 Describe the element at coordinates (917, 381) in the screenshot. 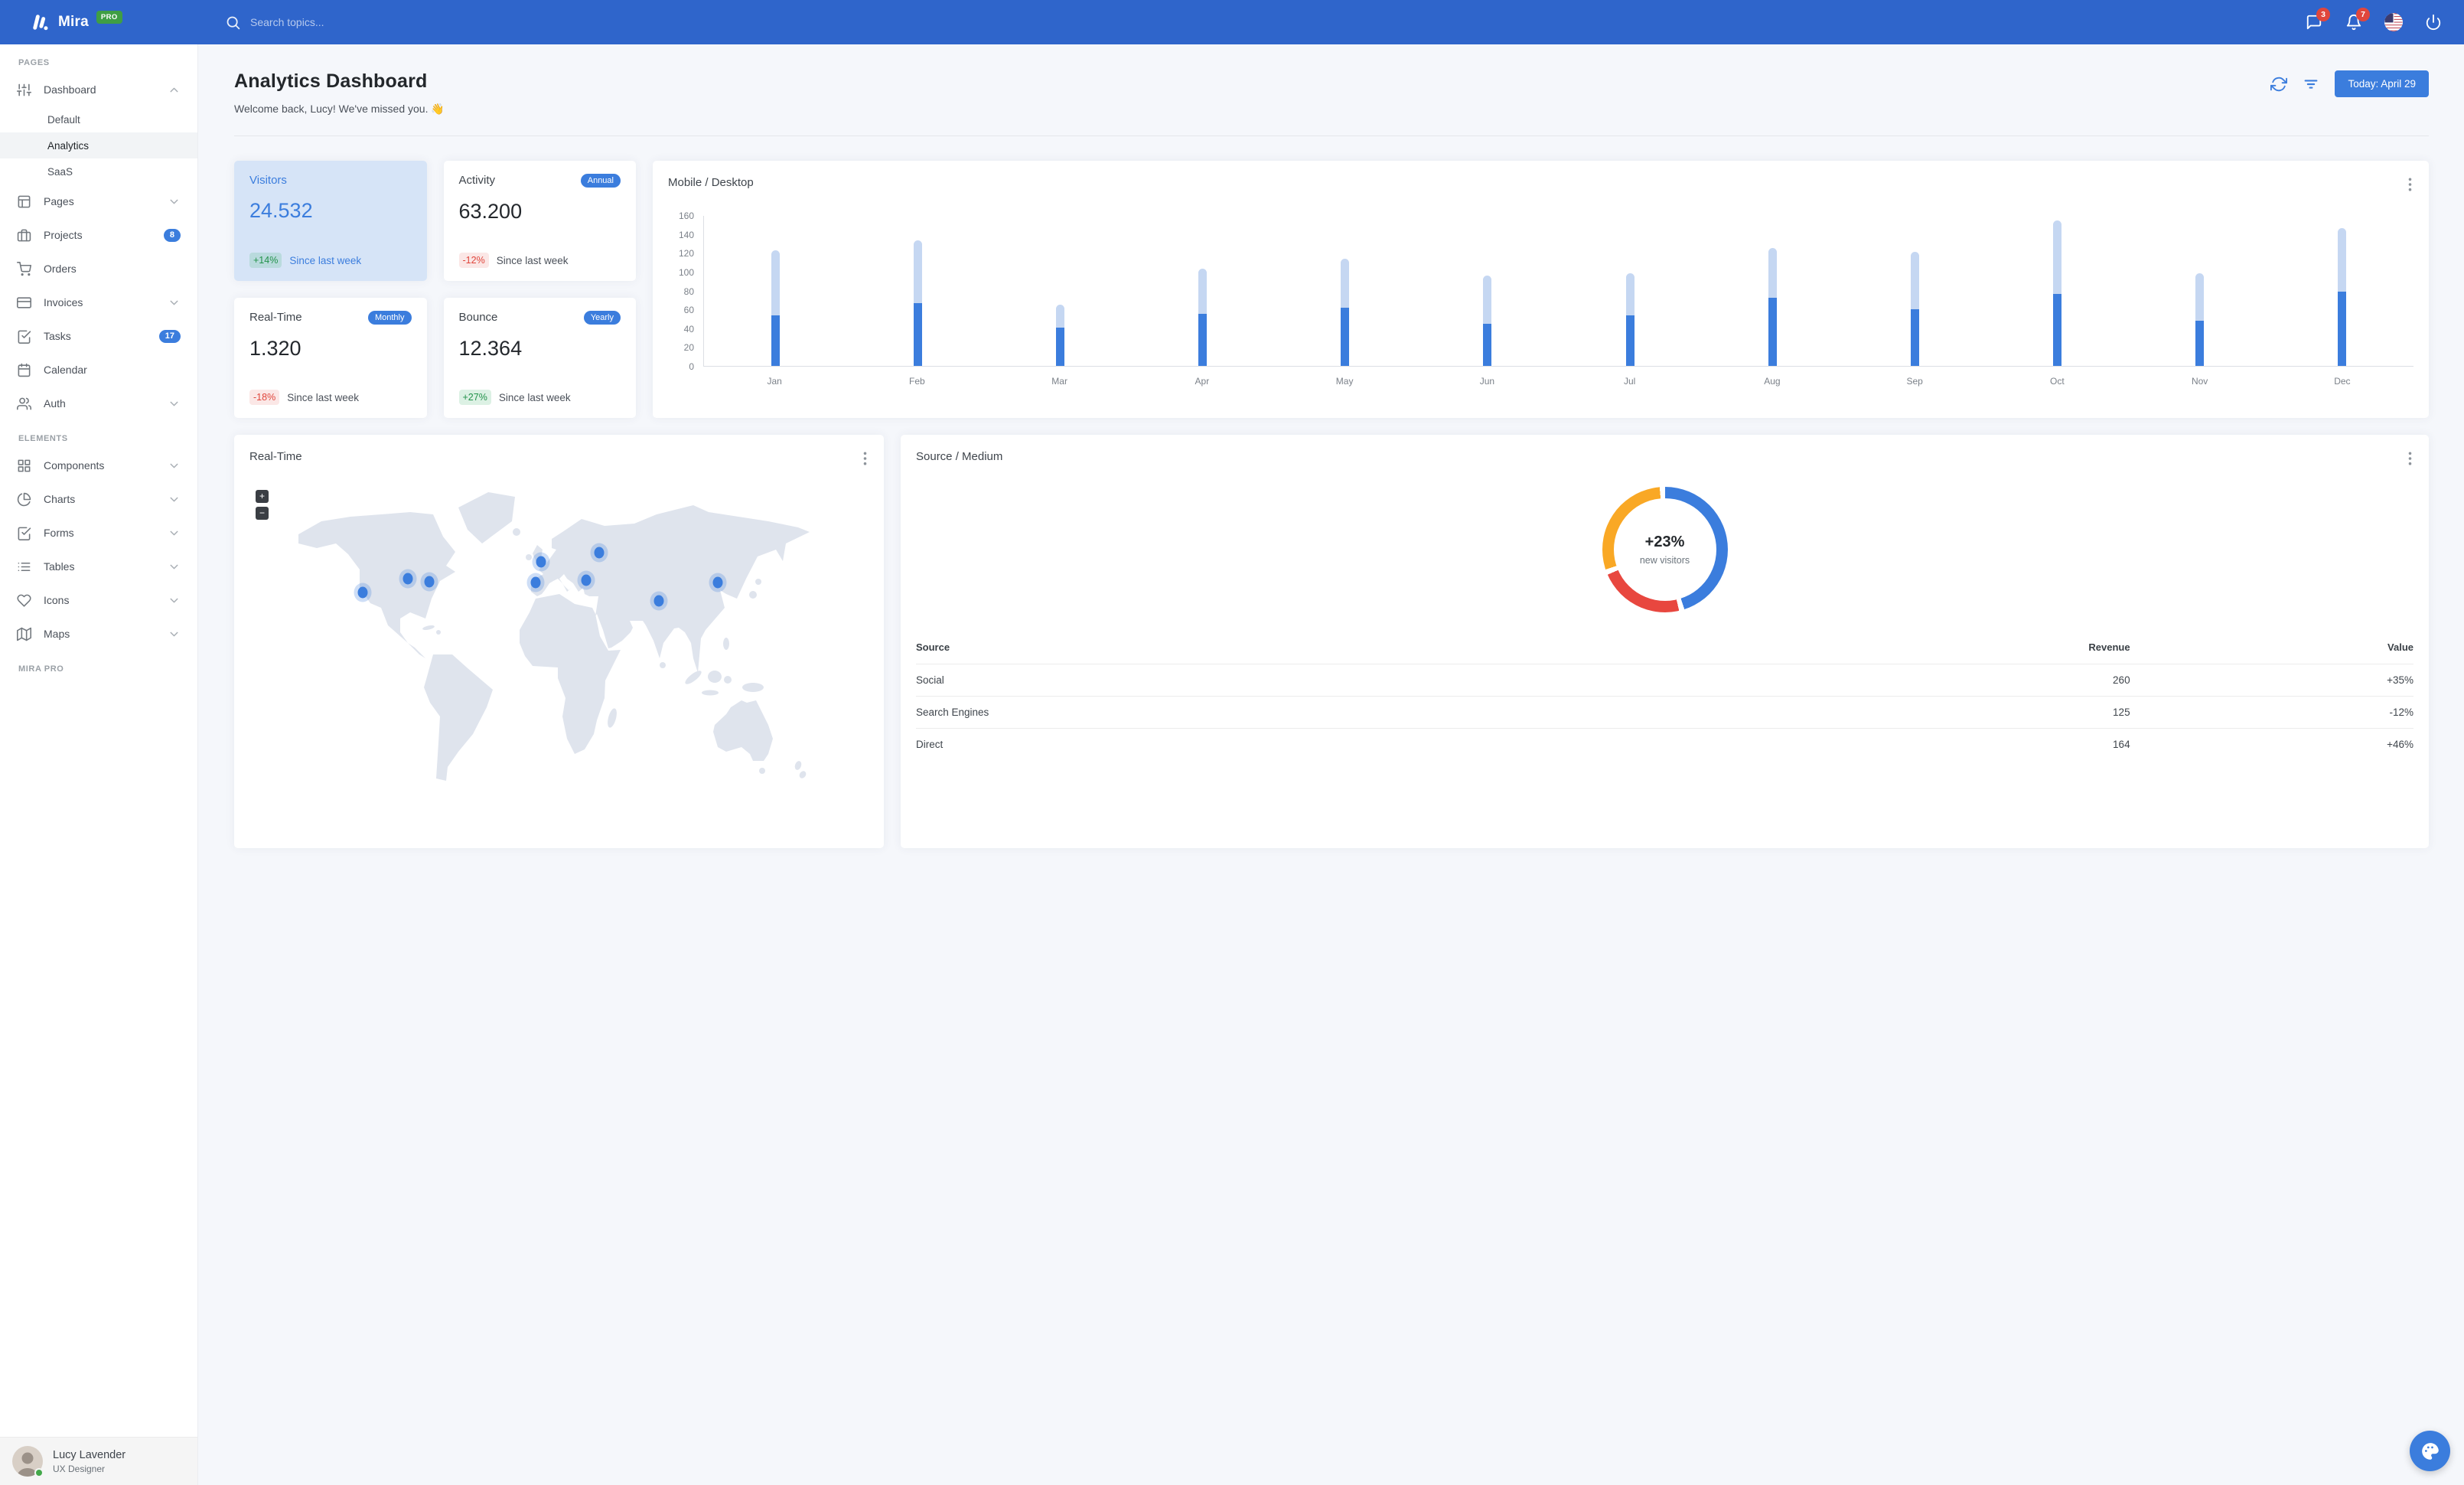

I see `x-tick-label: Feb` at that location.